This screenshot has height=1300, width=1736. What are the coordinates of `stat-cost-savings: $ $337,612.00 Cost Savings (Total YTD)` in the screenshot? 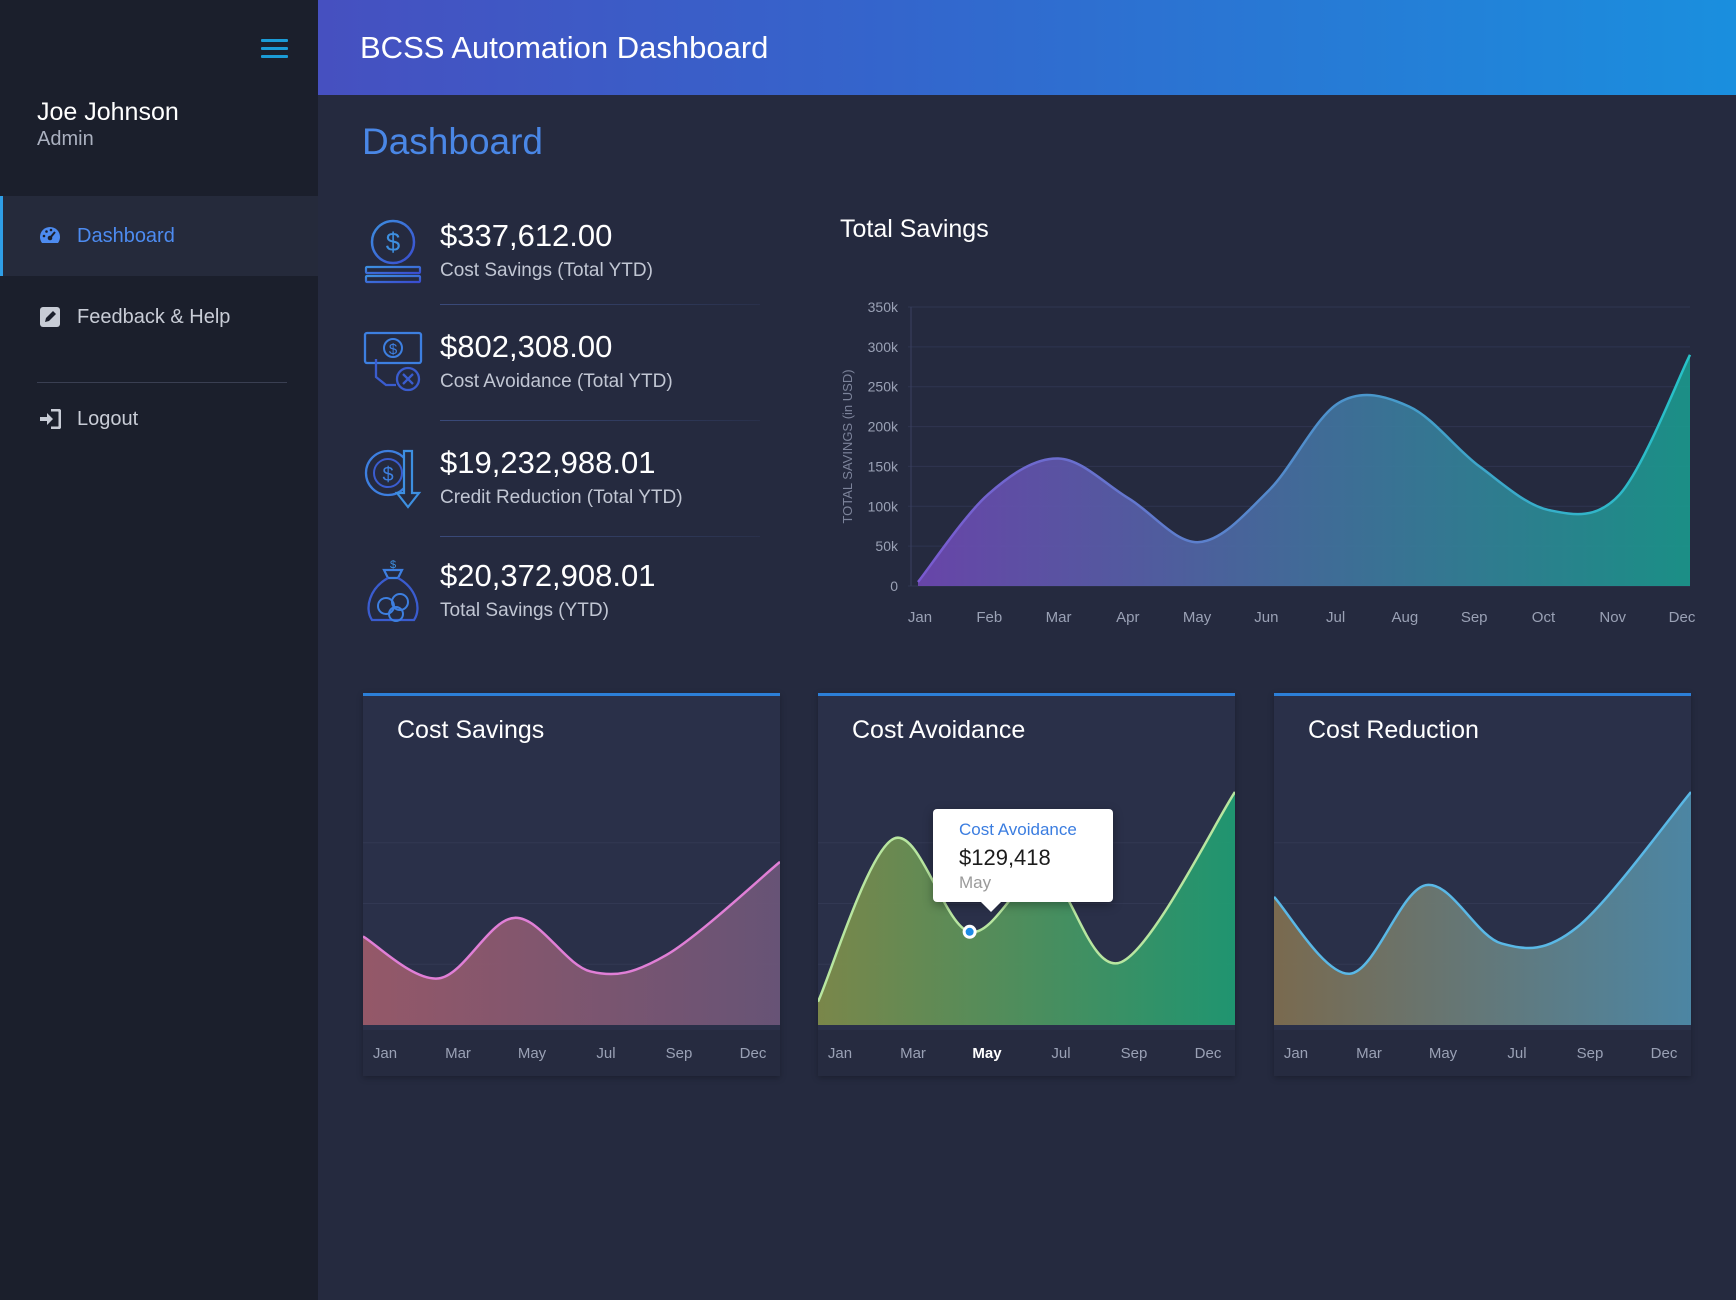 It's located at (562, 268).